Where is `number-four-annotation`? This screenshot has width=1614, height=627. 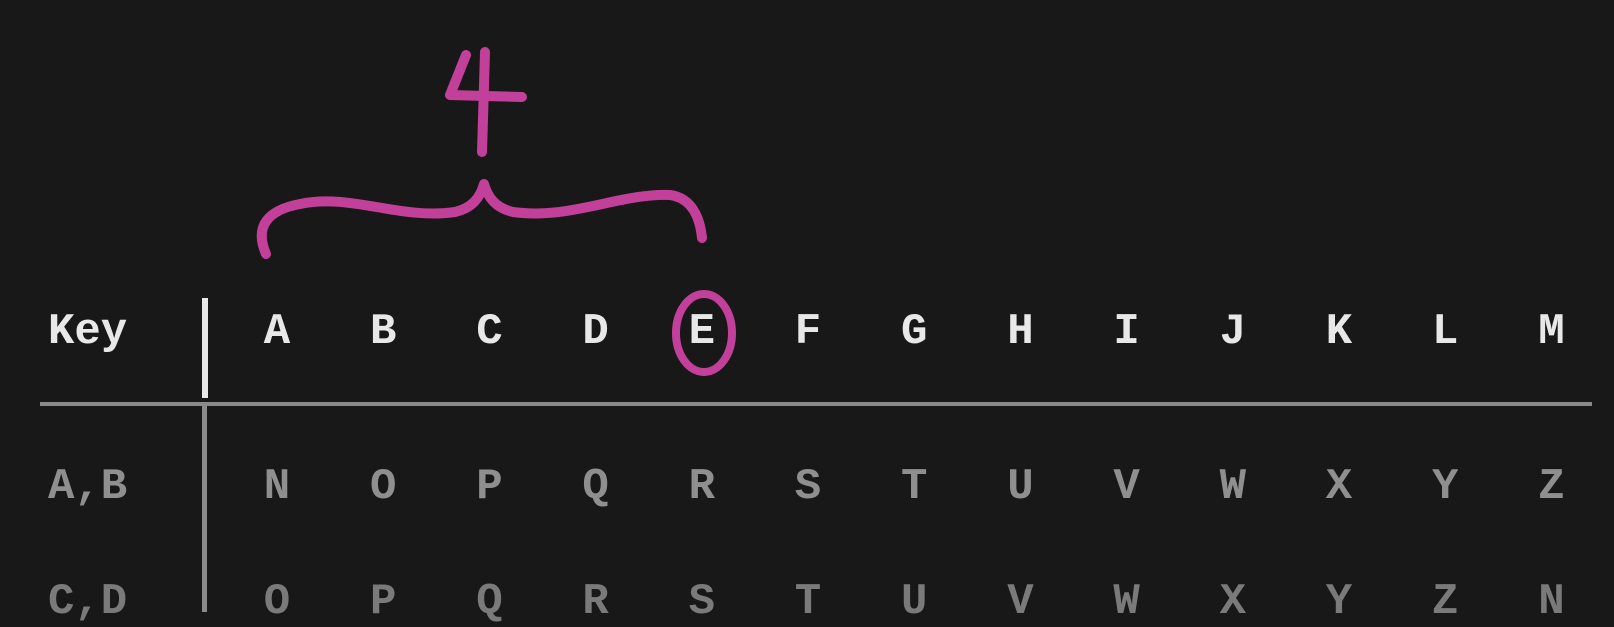
number-four-annotation is located at coordinates (486, 102).